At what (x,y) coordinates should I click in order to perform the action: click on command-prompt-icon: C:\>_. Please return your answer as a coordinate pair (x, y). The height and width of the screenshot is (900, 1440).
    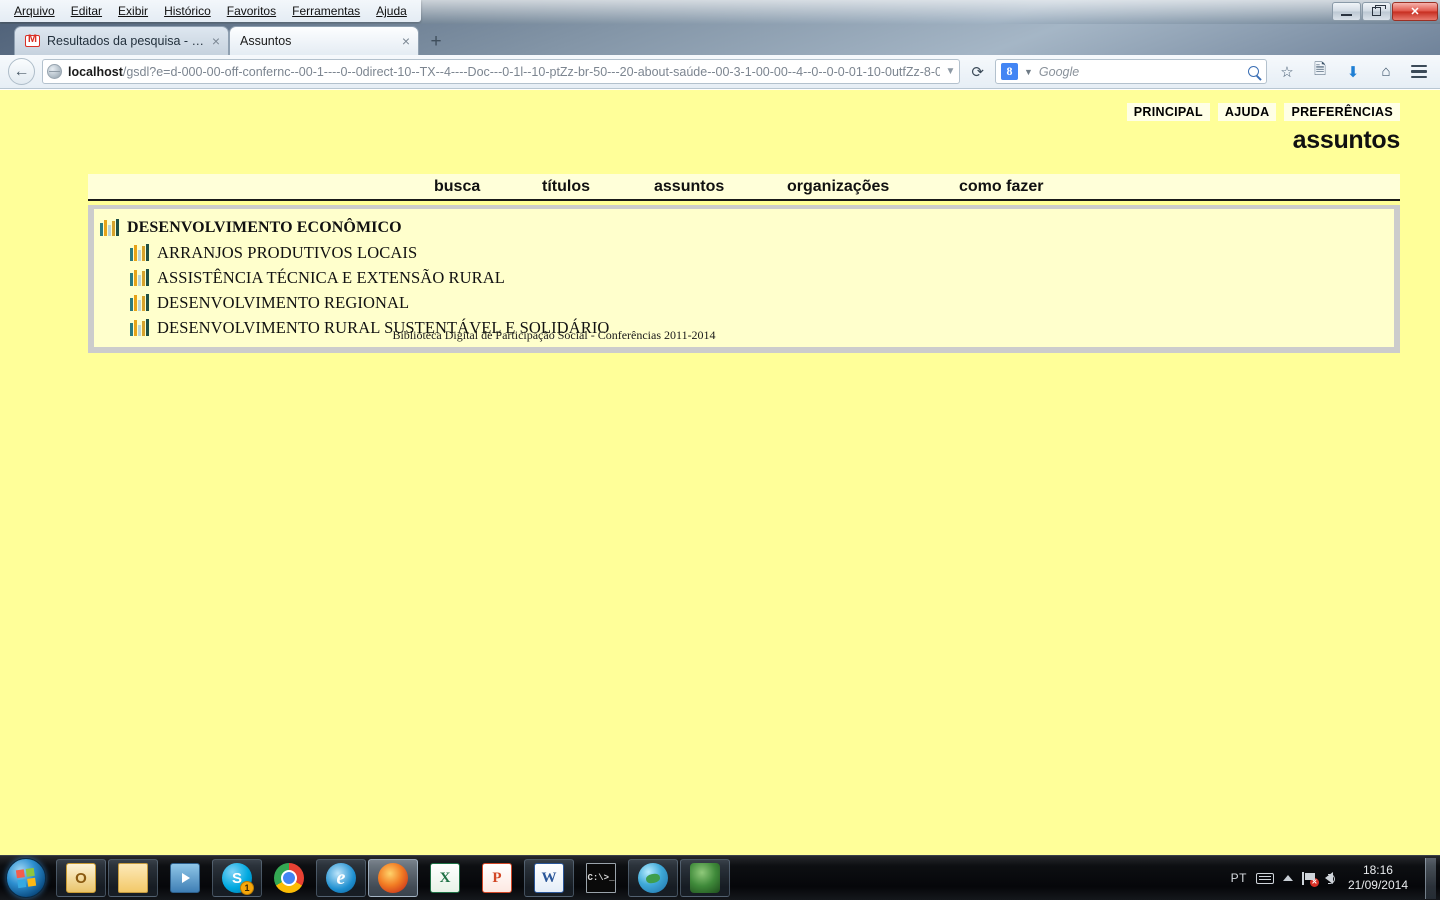
    Looking at the image, I should click on (601, 878).